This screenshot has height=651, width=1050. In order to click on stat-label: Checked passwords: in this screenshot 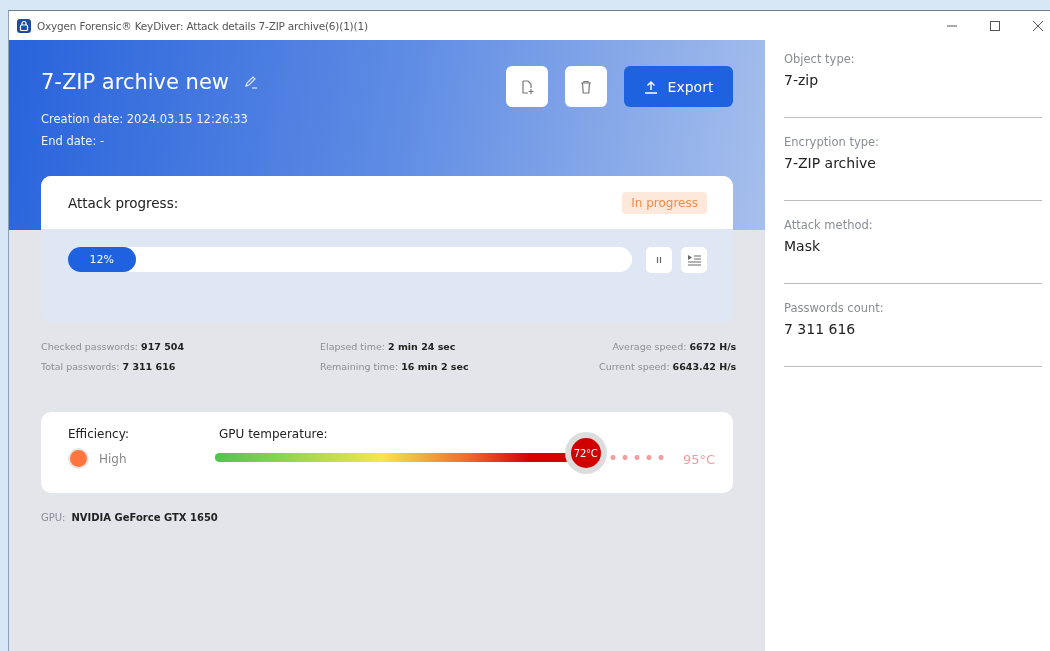, I will do `click(90, 346)`.